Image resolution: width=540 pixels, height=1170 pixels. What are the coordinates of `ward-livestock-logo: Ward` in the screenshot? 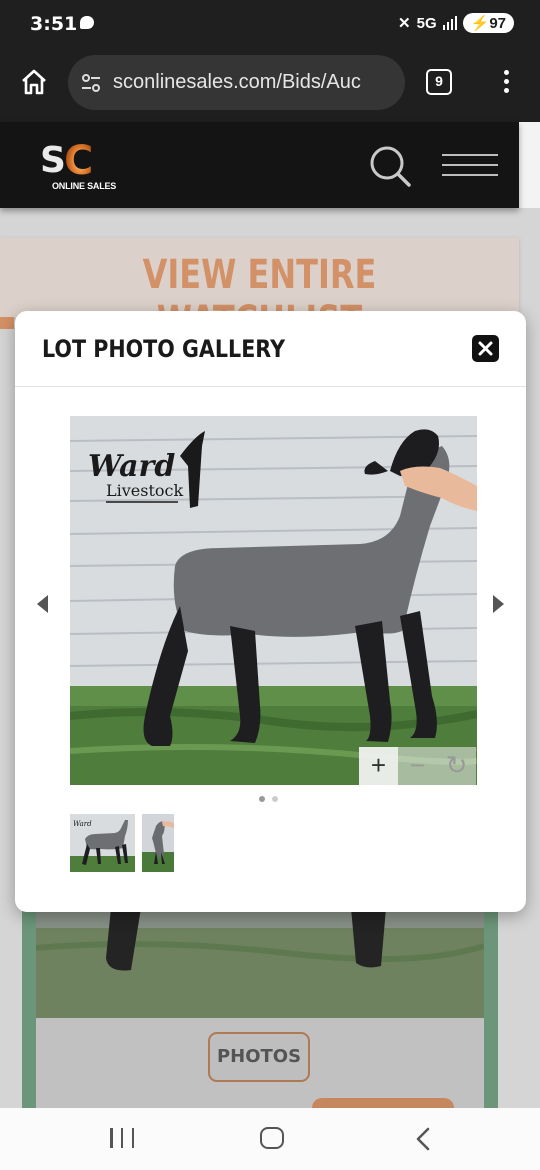 It's located at (131, 466).